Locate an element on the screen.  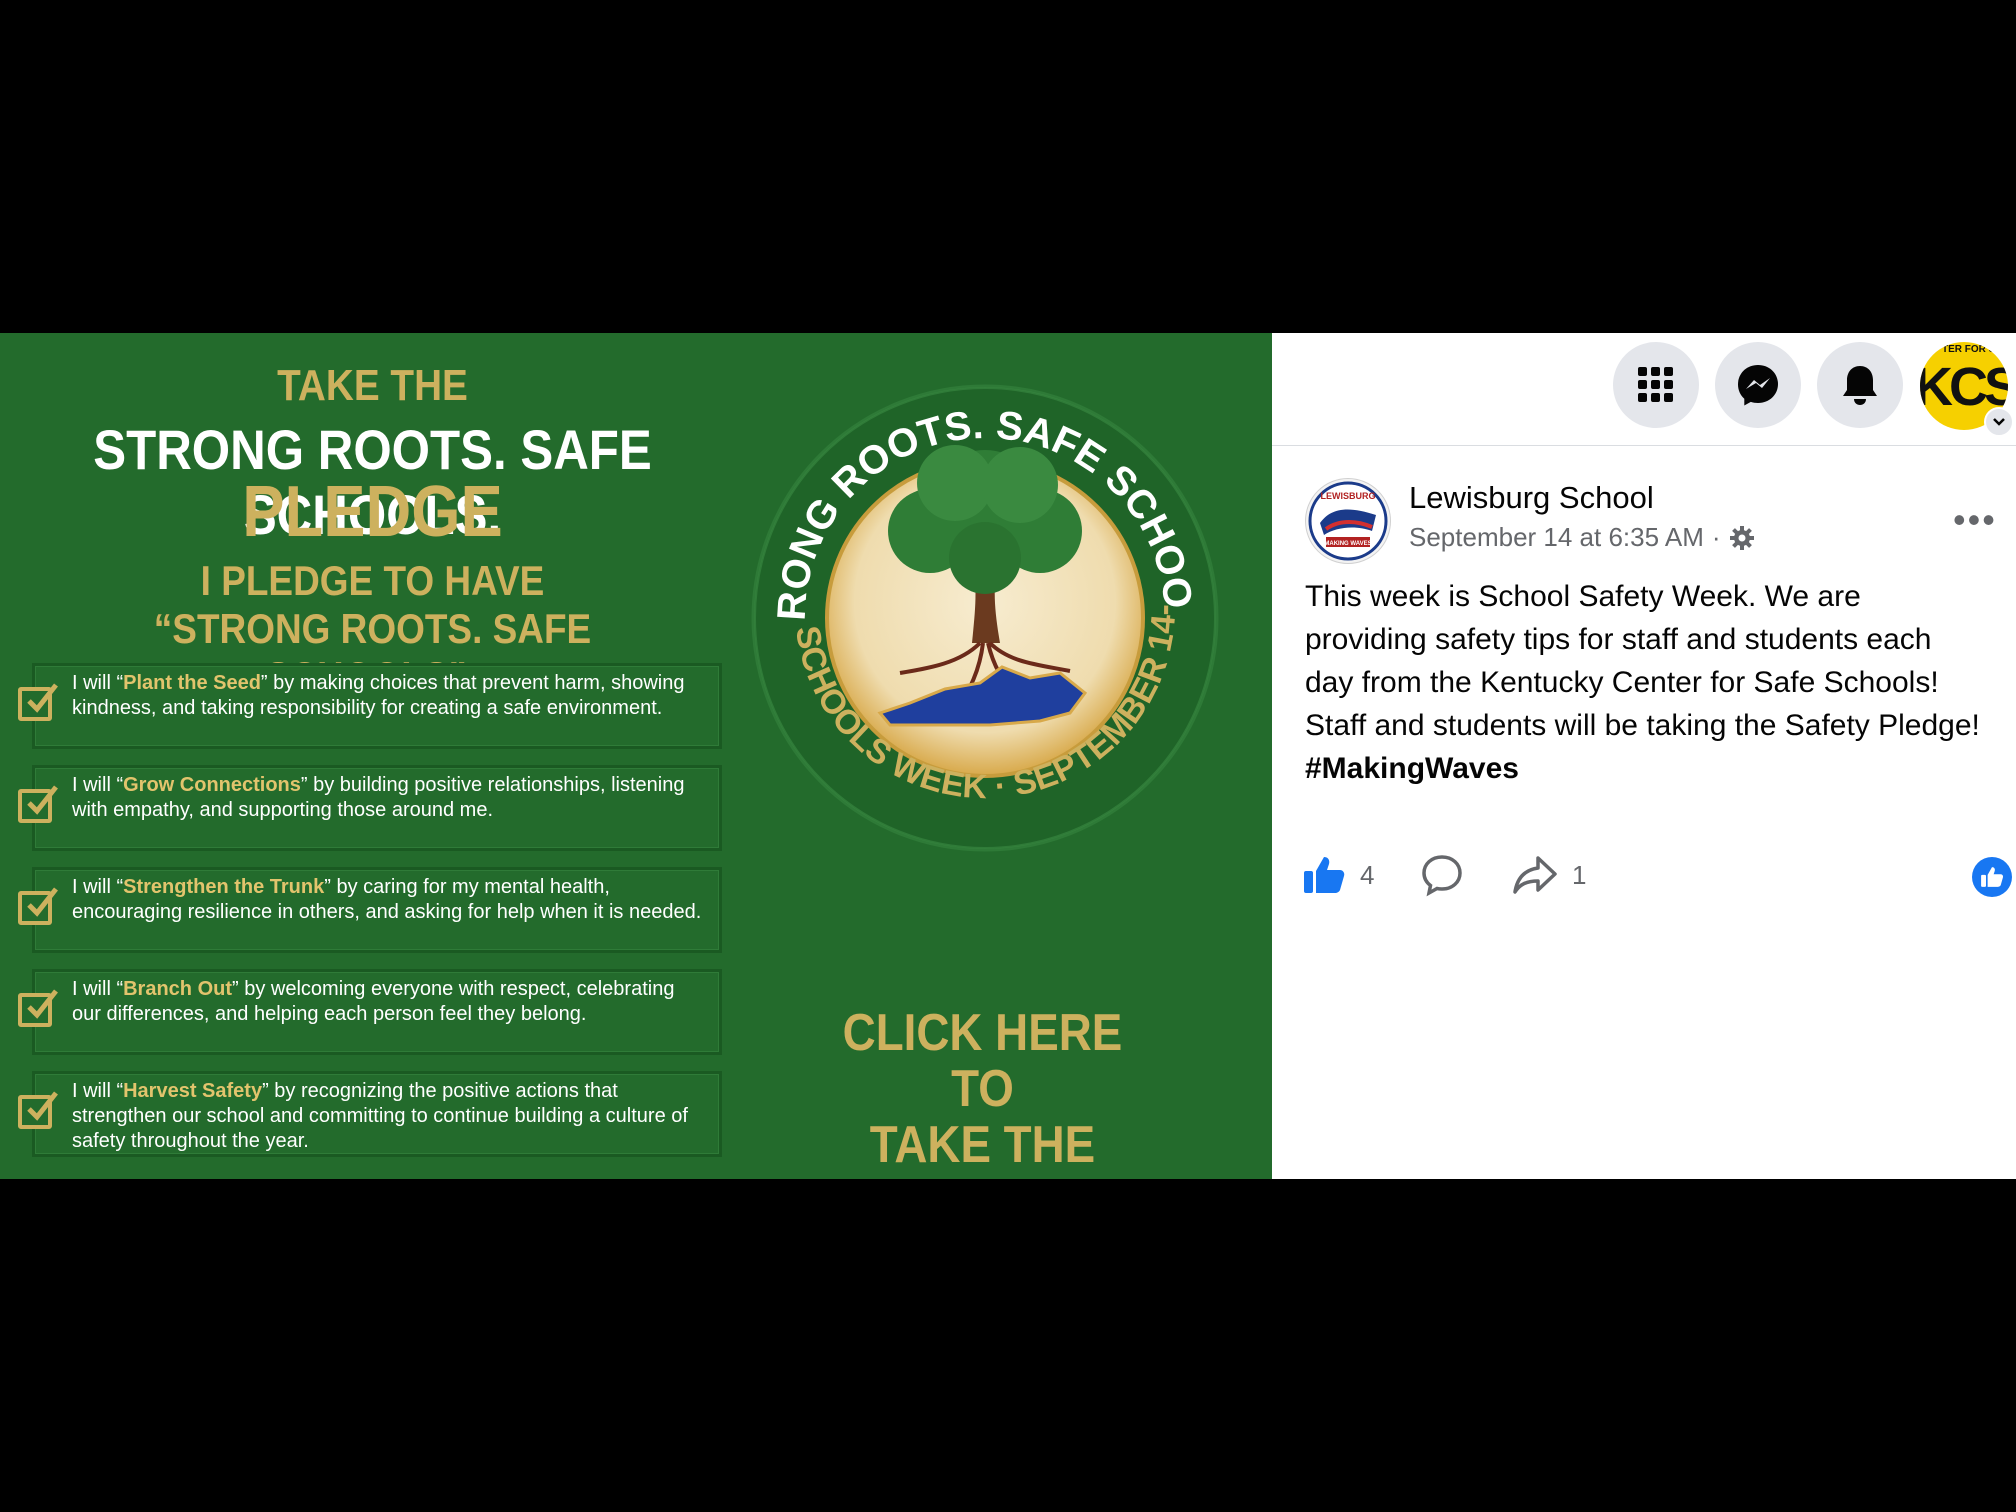
click-to-take-pledge: CLICK HERE TO TAKE THE PLEDGE is located at coordinates (982, 1092).